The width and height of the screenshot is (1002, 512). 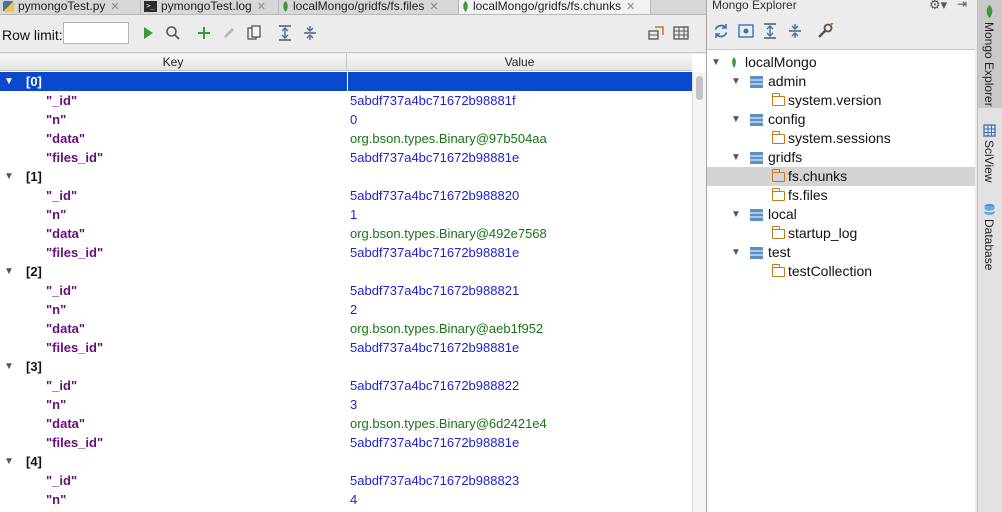 I want to click on tree-node-db: ▼ test, so click(x=841, y=252).